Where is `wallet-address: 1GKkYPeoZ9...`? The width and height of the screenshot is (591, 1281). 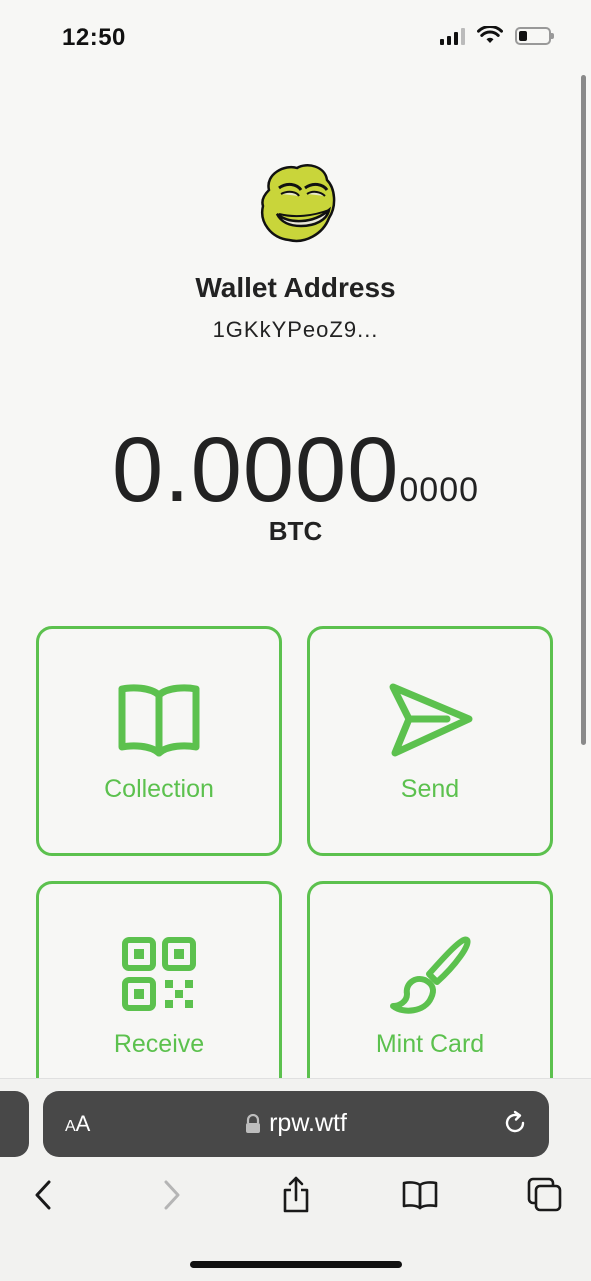
wallet-address: 1GKkYPeoZ9... is located at coordinates (295, 330).